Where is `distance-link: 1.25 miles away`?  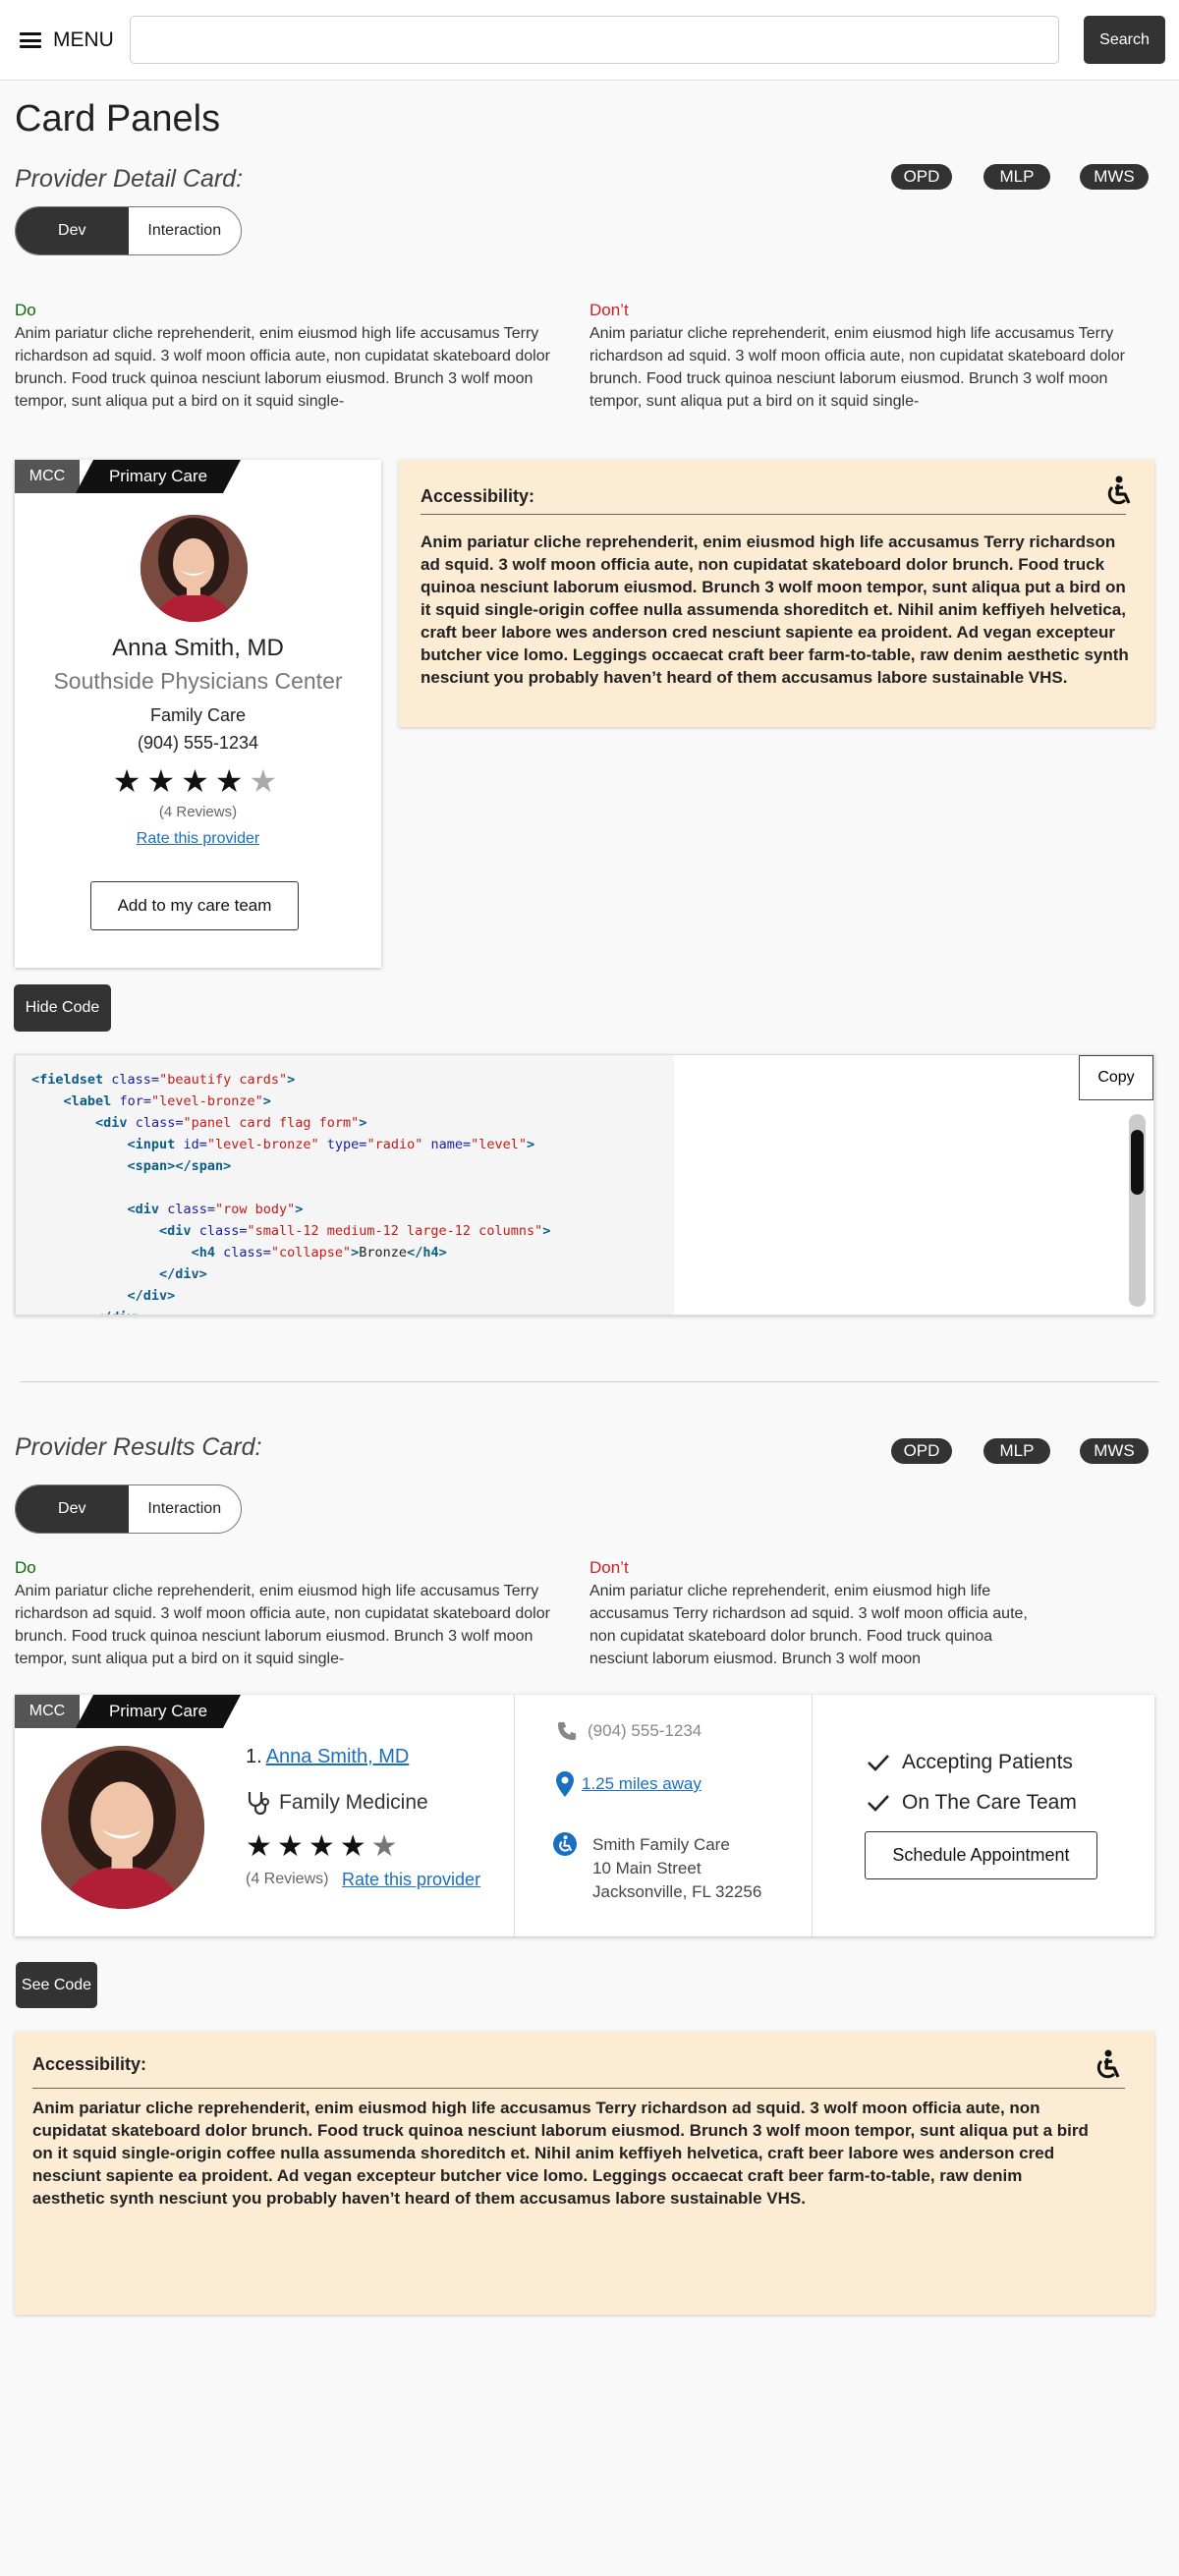
distance-link: 1.25 miles away is located at coordinates (642, 1784).